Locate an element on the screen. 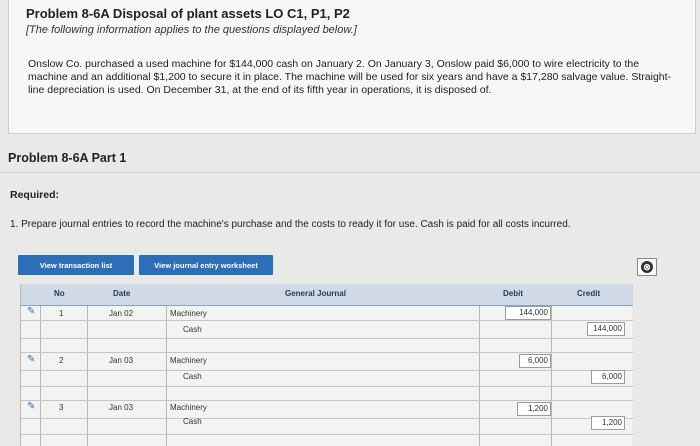 The image size is (700, 446). journal-header-row: No Date General Journal Debit Credit is located at coordinates (327, 295).